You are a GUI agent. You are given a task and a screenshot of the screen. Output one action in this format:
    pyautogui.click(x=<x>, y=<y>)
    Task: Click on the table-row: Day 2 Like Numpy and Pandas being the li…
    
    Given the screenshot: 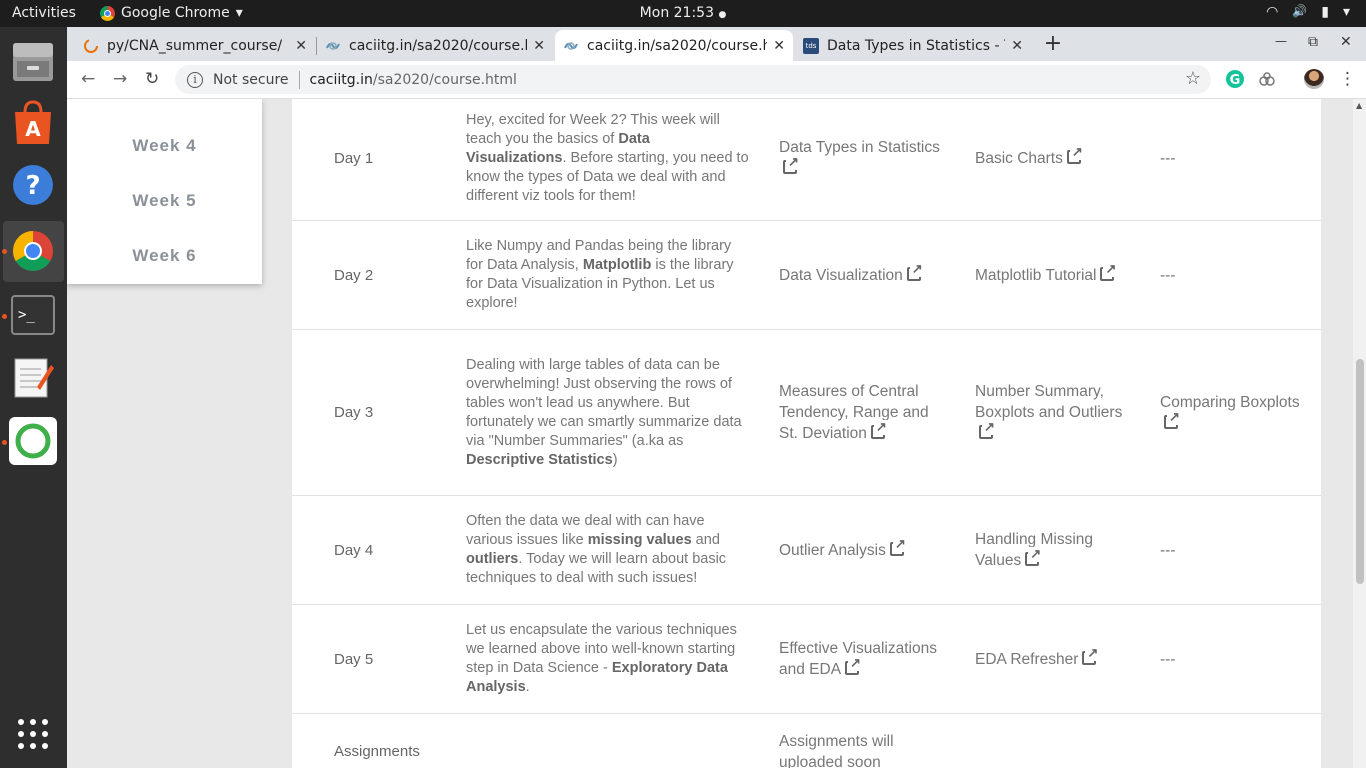 What is the action you would take?
    pyautogui.click(x=806, y=275)
    